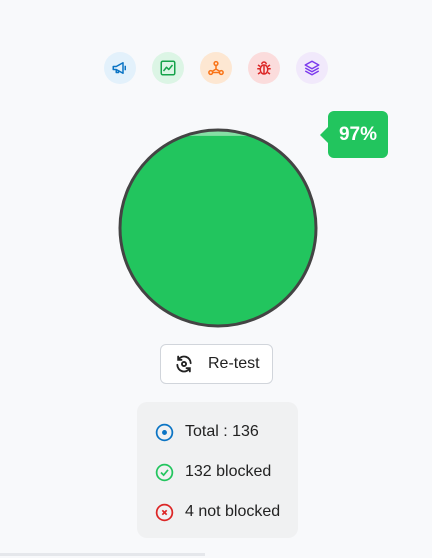 This screenshot has height=558, width=432. I want to click on chart-button, so click(168, 68).